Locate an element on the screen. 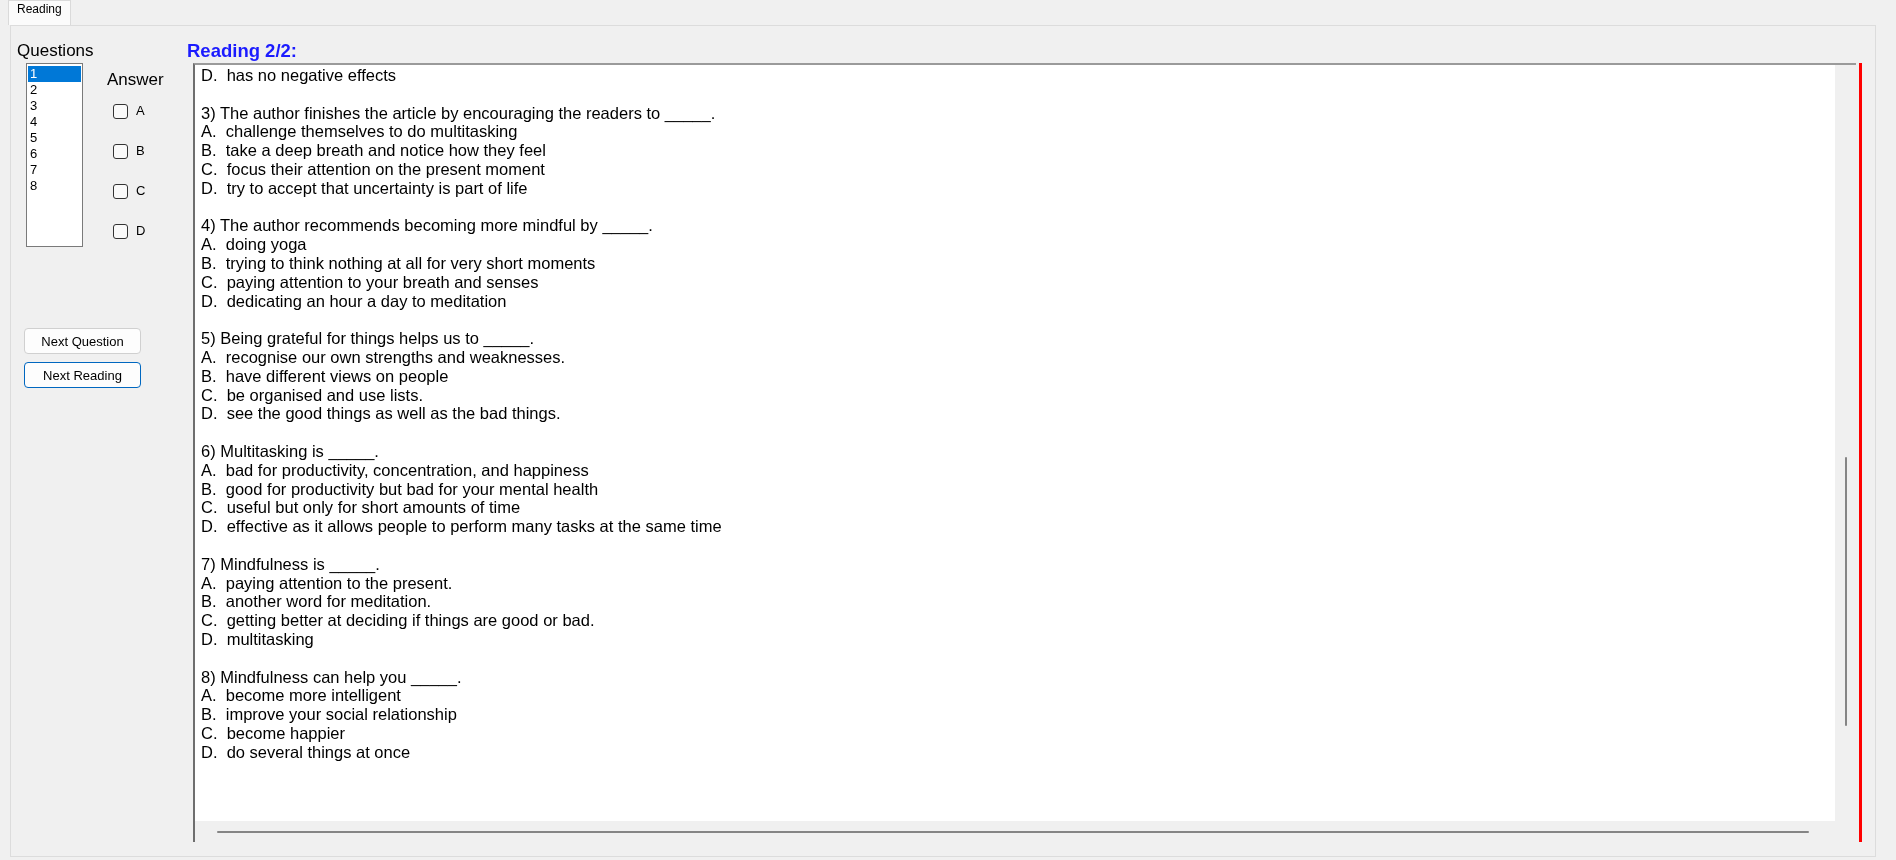 The height and width of the screenshot is (860, 1896). list-item: 1 is located at coordinates (54, 74).